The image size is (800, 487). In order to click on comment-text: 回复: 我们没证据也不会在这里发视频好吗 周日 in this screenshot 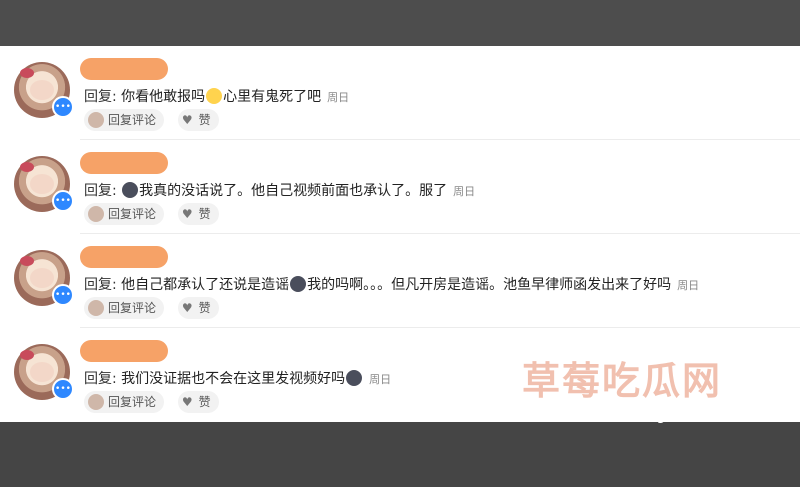, I will do `click(237, 378)`.